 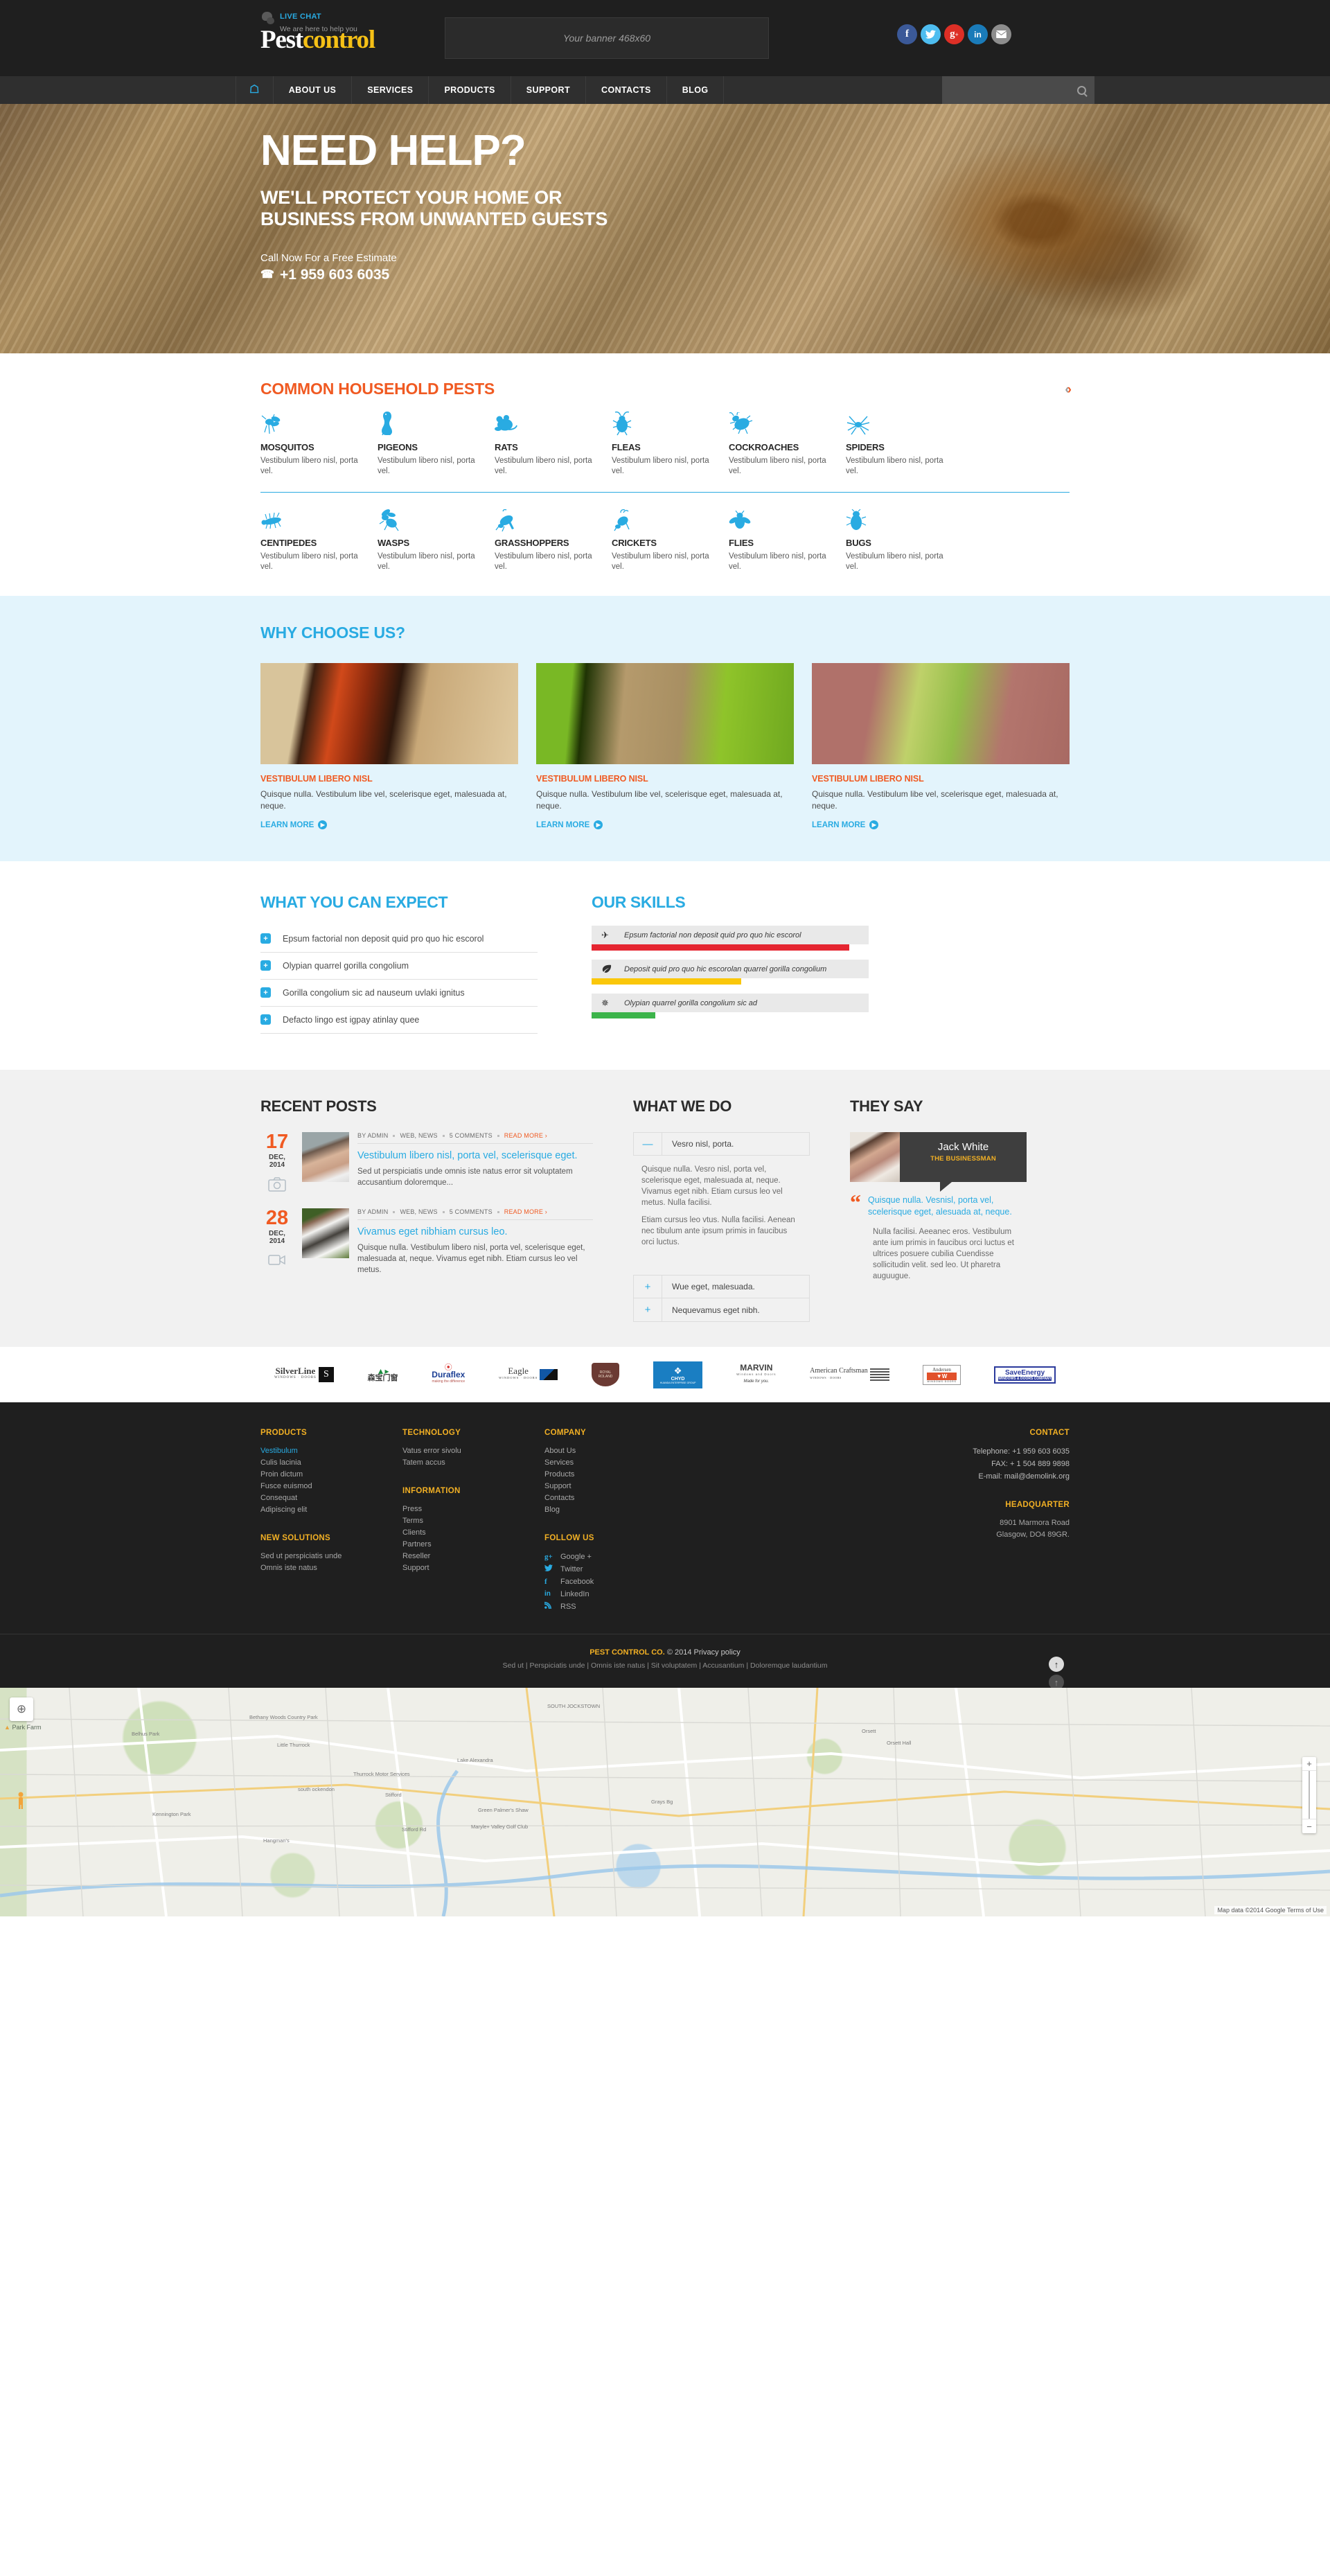 What do you see at coordinates (615, 1451) in the screenshot?
I see `footer-link: About Us` at bounding box center [615, 1451].